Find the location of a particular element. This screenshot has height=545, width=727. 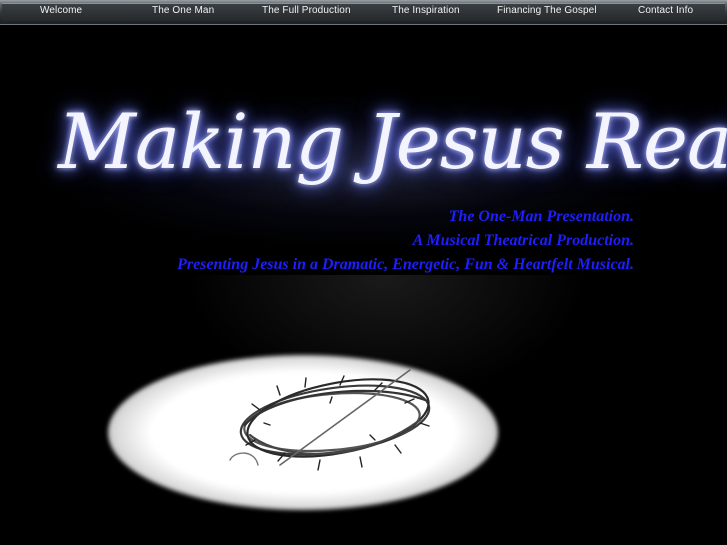

nav-bar-inner is located at coordinates (363, 12).